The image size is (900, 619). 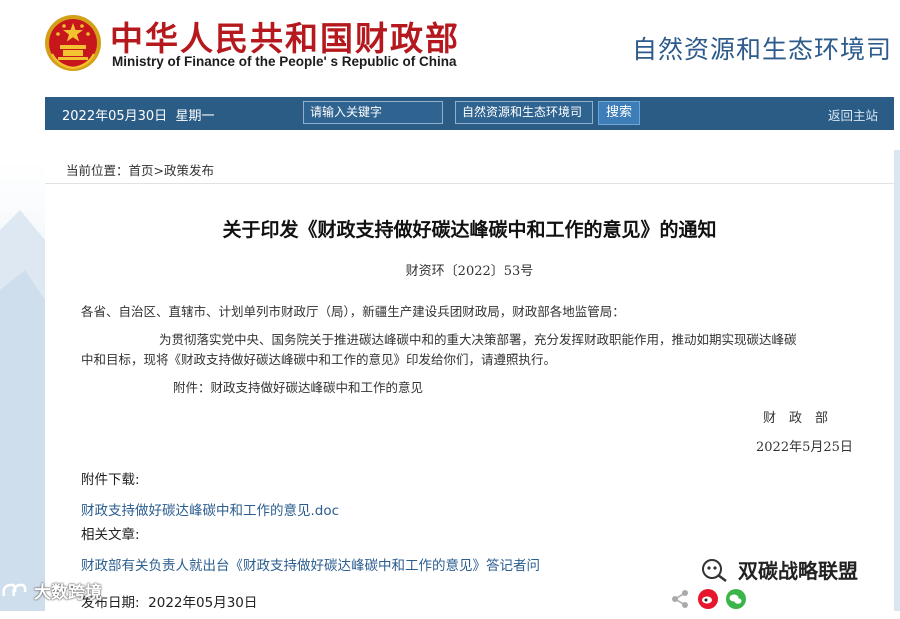 I want to click on national-emblem-icon, so click(x=73, y=43).